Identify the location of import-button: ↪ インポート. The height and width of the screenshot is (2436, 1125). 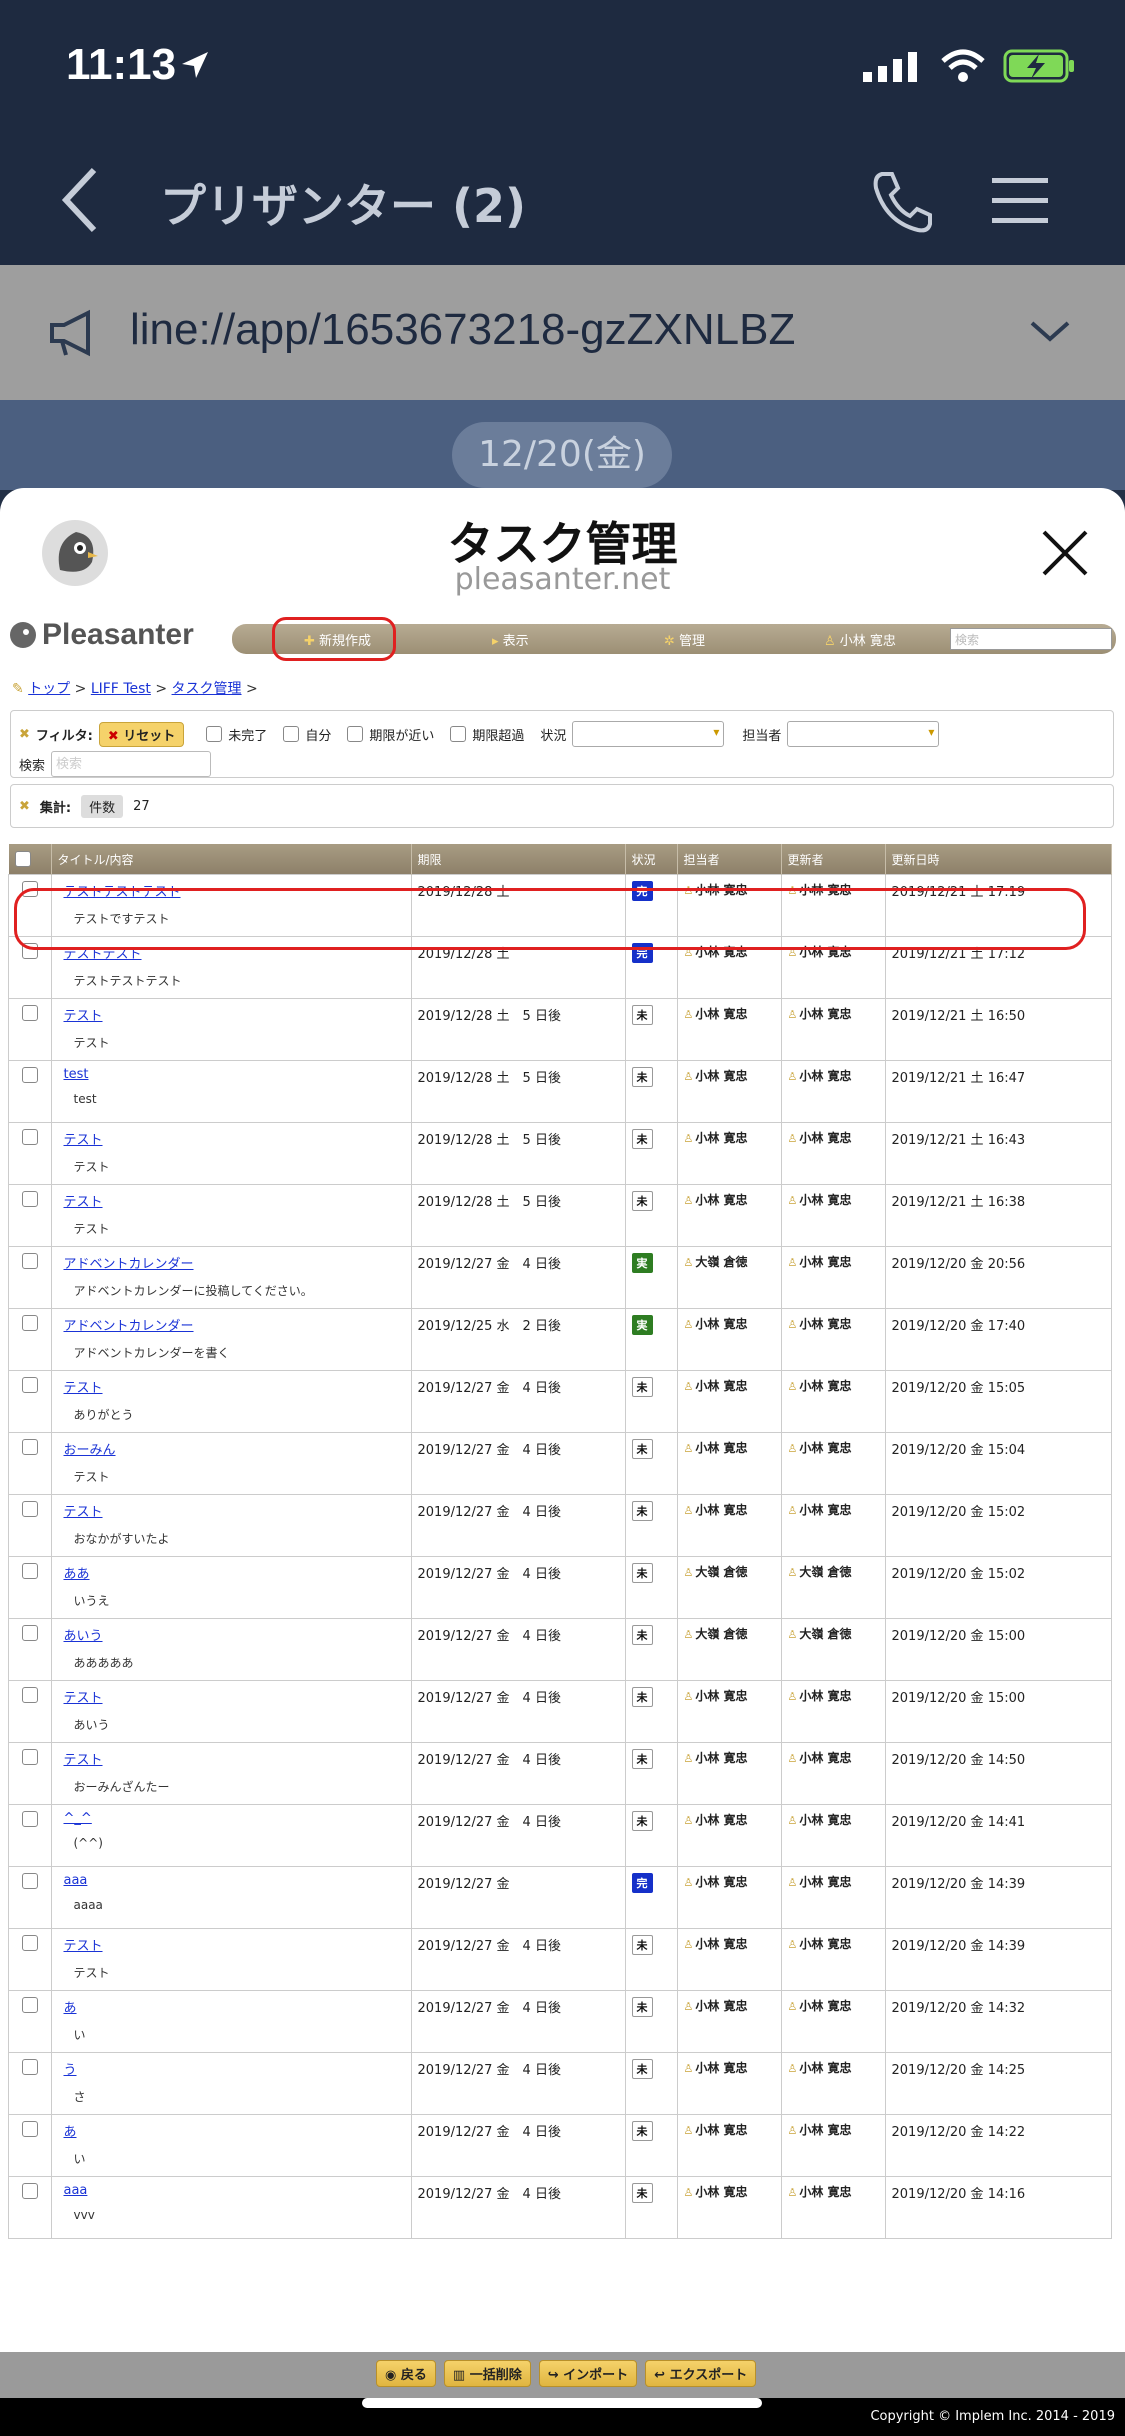
(588, 2373).